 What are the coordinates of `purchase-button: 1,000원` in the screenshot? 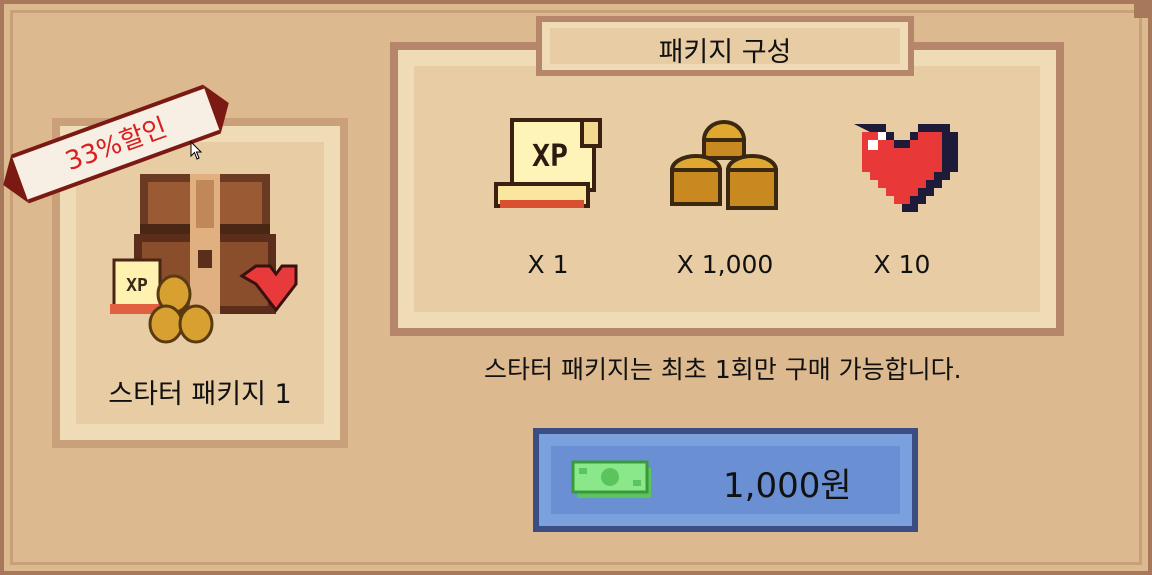 It's located at (725, 480).